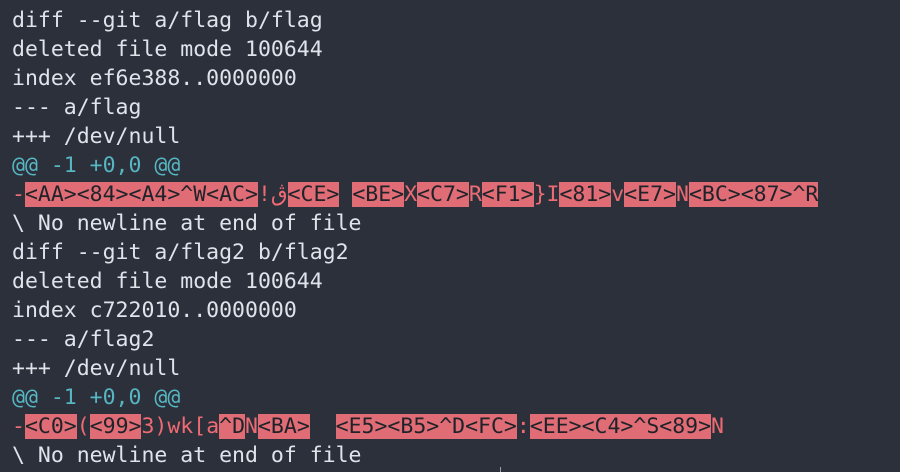 The width and height of the screenshot is (900, 472). Describe the element at coordinates (618, 194) in the screenshot. I see `removed-text-segment: v` at that location.